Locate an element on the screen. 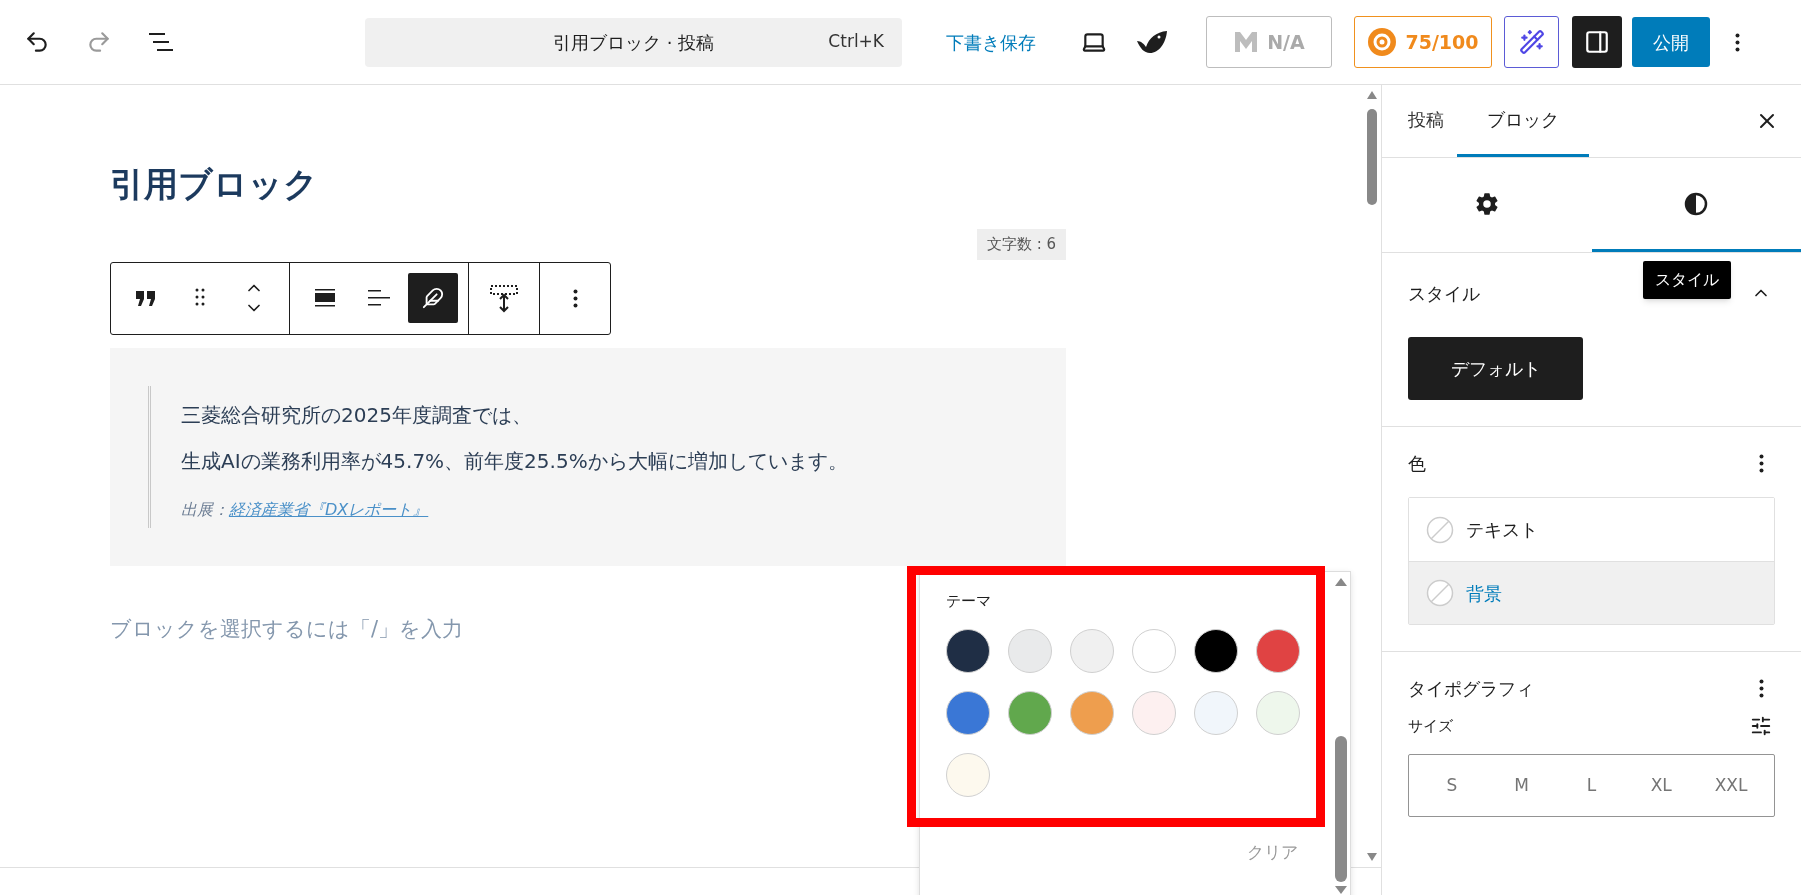 The height and width of the screenshot is (895, 1801). sidebar-icon is located at coordinates (1597, 42).